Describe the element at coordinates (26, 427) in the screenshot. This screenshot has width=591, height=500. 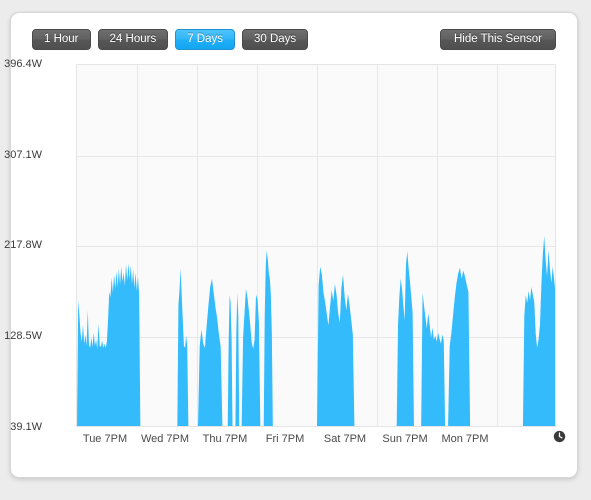
I see `y-axis-tick-label: 39.1W` at that location.